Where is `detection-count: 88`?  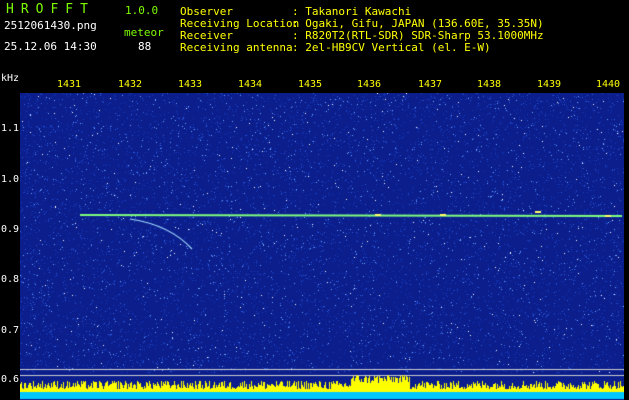
detection-count: 88 is located at coordinates (145, 46).